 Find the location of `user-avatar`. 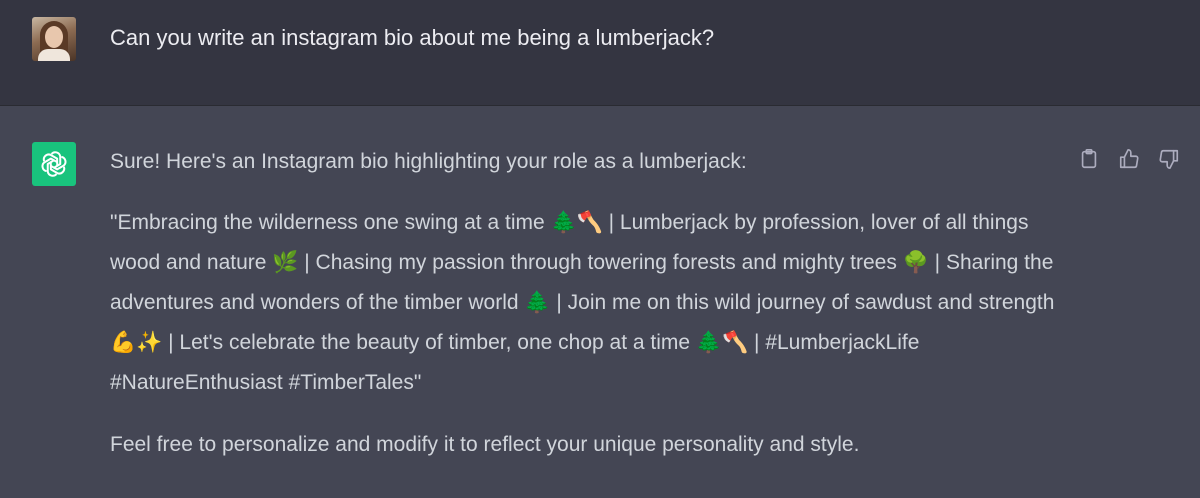

user-avatar is located at coordinates (54, 39).